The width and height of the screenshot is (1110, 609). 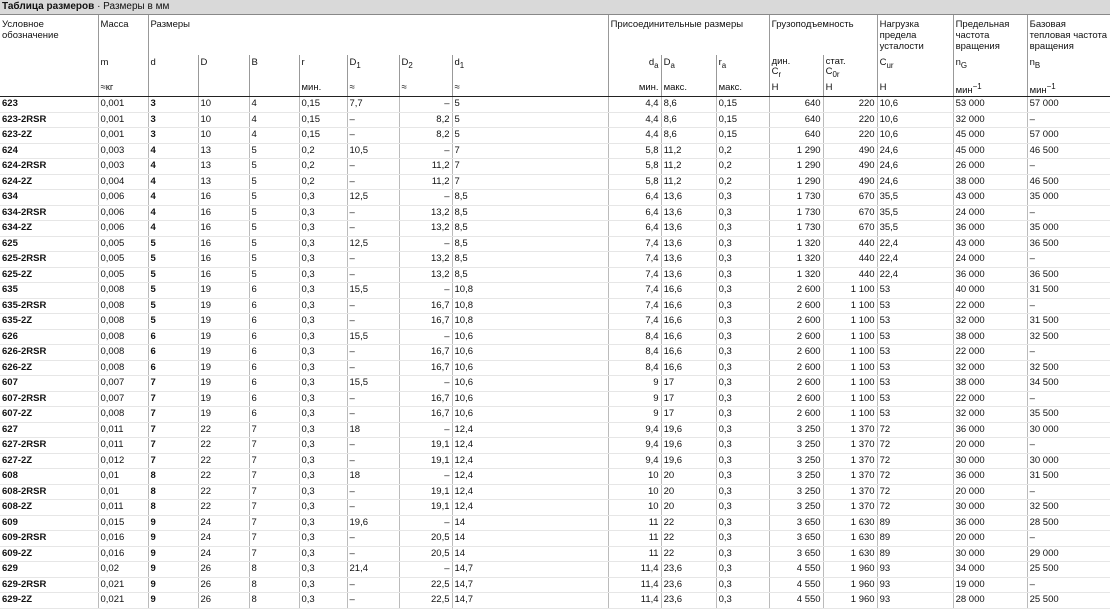 I want to click on cell-m: 0,001, so click(x=122, y=120).